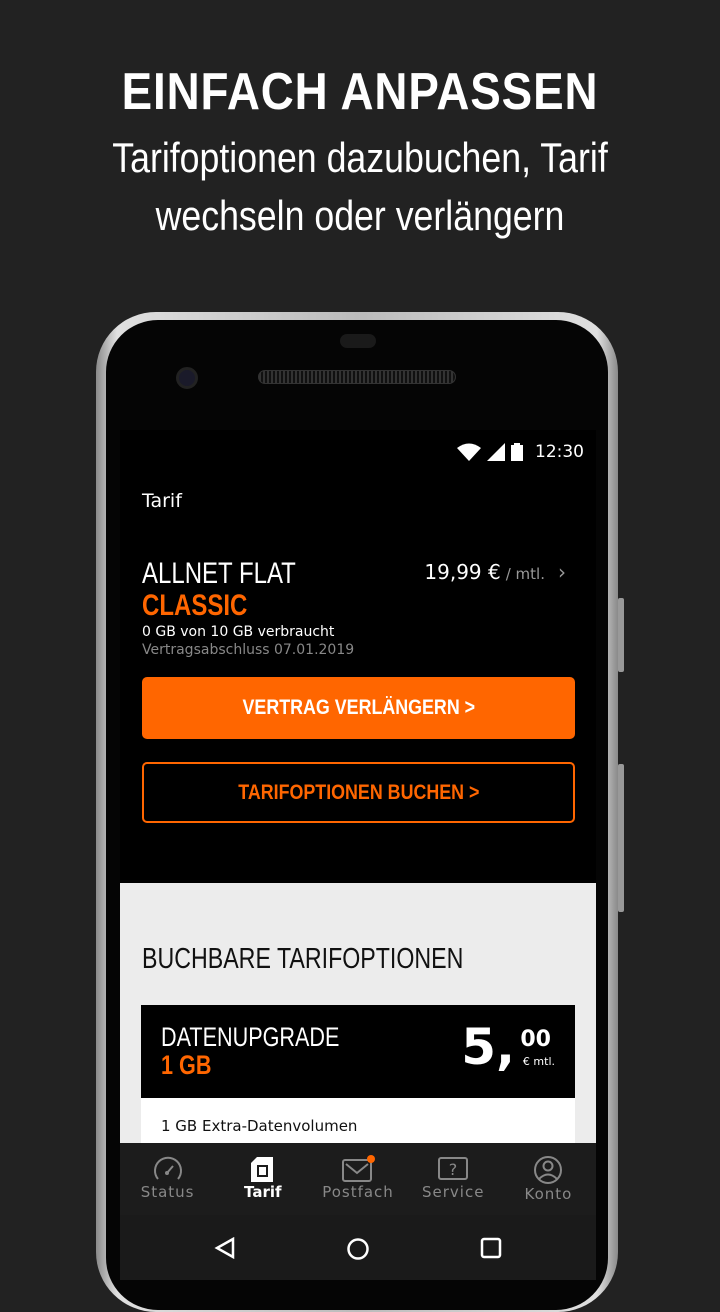 The height and width of the screenshot is (1312, 720). I want to click on nav-item-konto: Konto, so click(548, 1179).